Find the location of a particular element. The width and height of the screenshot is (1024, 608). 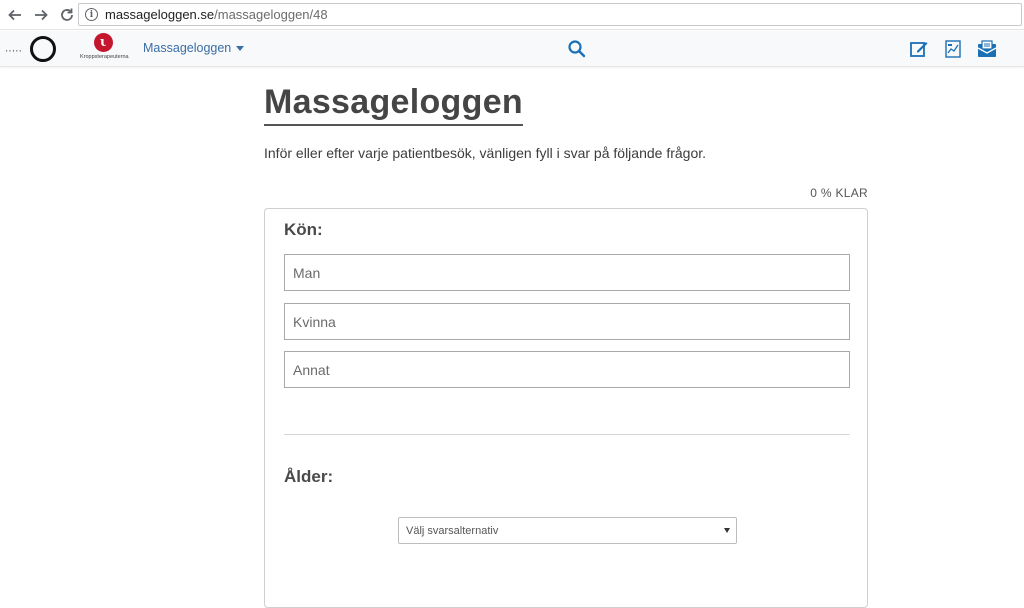

logo-caption: Kroppsterapeuterna is located at coordinates (104, 57).